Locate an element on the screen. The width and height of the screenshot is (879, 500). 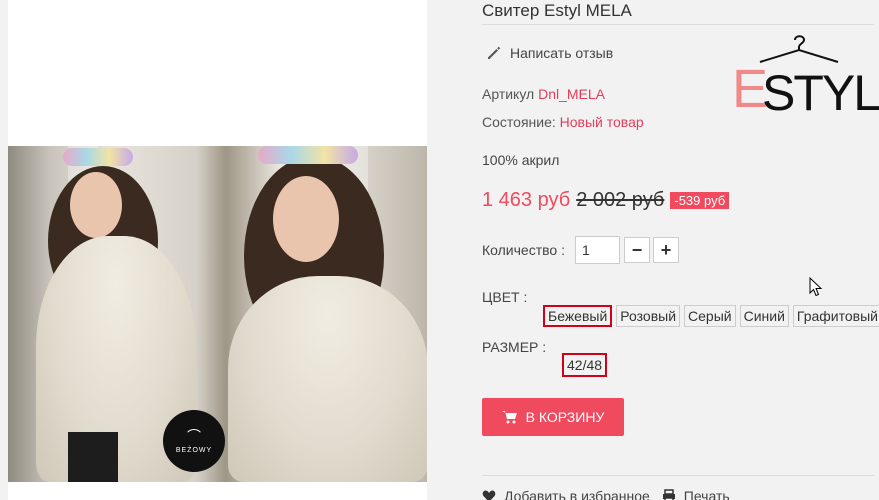
add-to-cart-button: В КОРЗИНУ is located at coordinates (553, 417).